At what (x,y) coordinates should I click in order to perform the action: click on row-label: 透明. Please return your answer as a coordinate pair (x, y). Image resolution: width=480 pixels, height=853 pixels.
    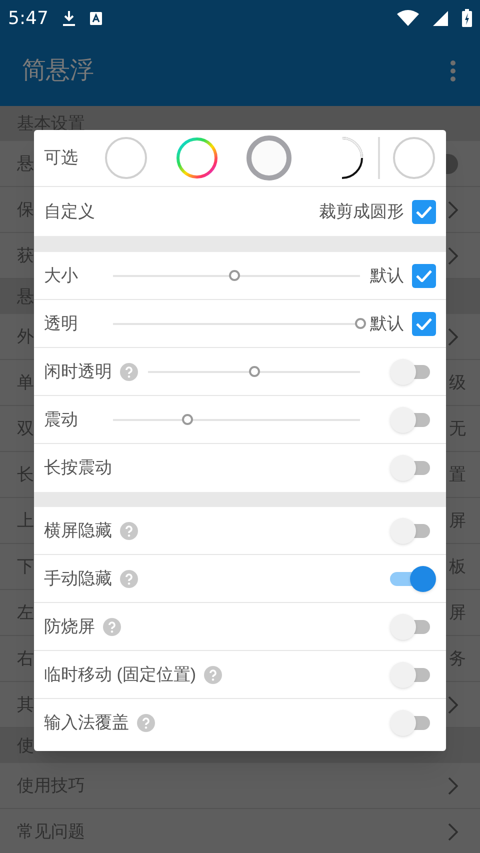
    Looking at the image, I should click on (61, 323).